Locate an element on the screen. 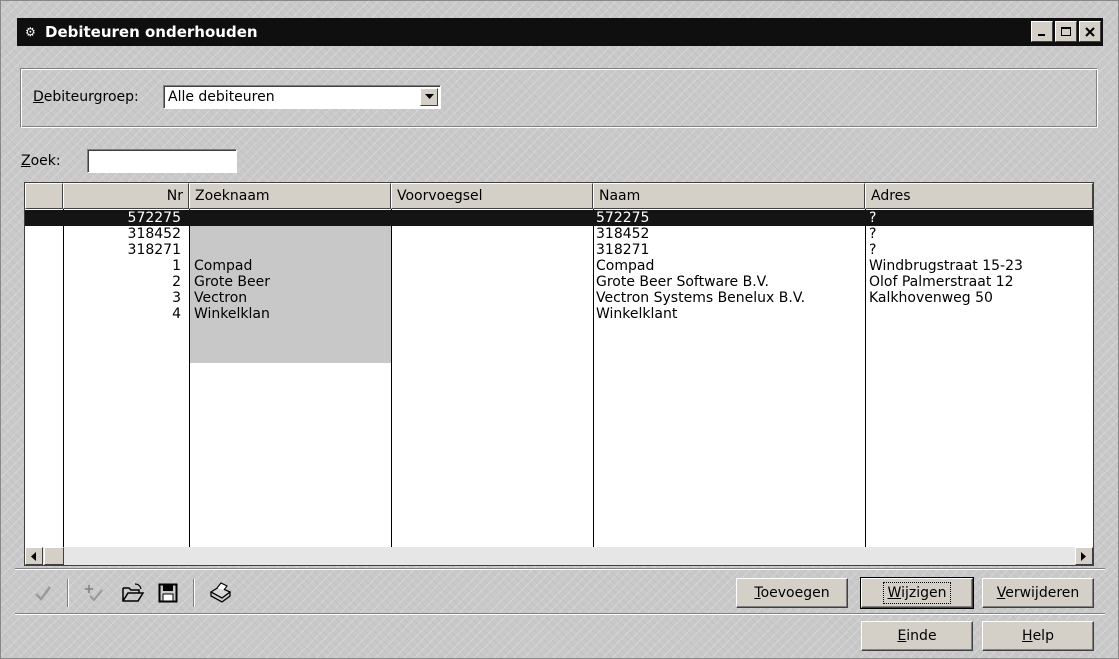 This screenshot has height=659, width=1119. chevron-down-icon is located at coordinates (429, 96).